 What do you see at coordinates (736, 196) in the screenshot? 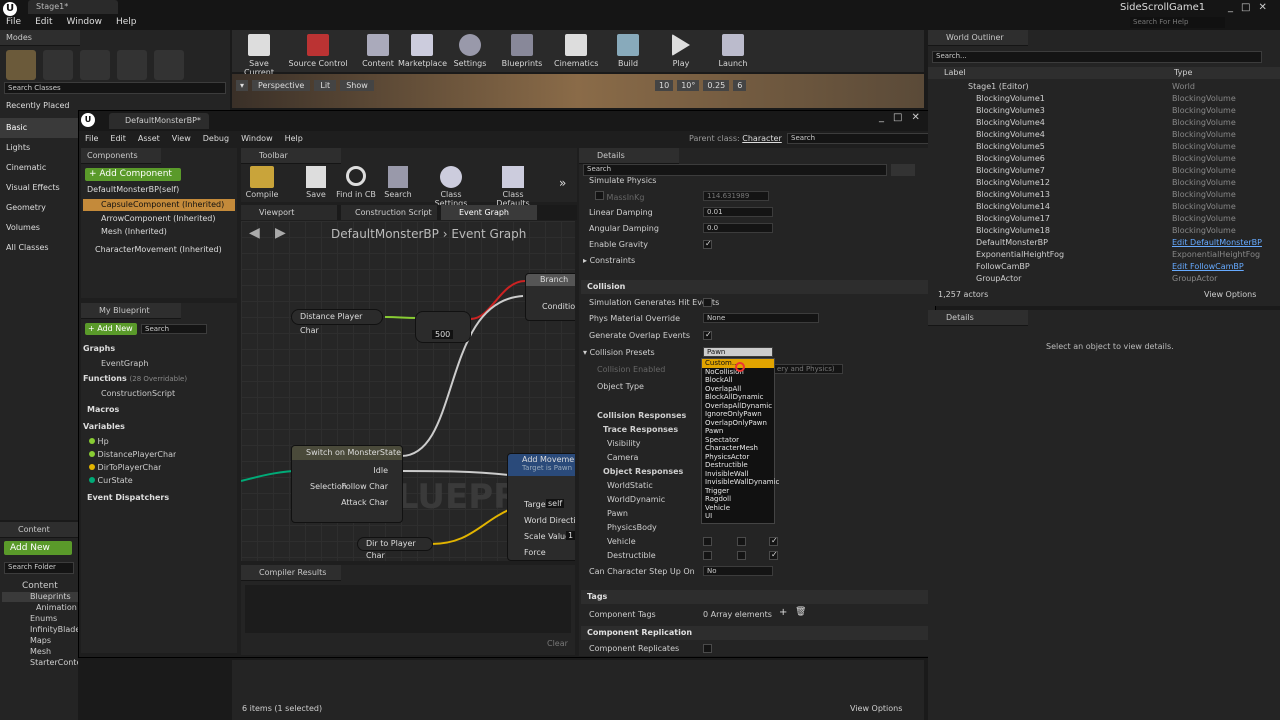
I see `mass-value: 114.631989` at bounding box center [736, 196].